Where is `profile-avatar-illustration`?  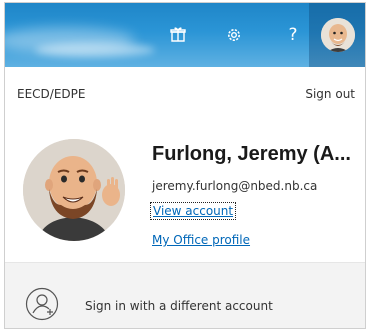 profile-avatar-illustration is located at coordinates (74, 190).